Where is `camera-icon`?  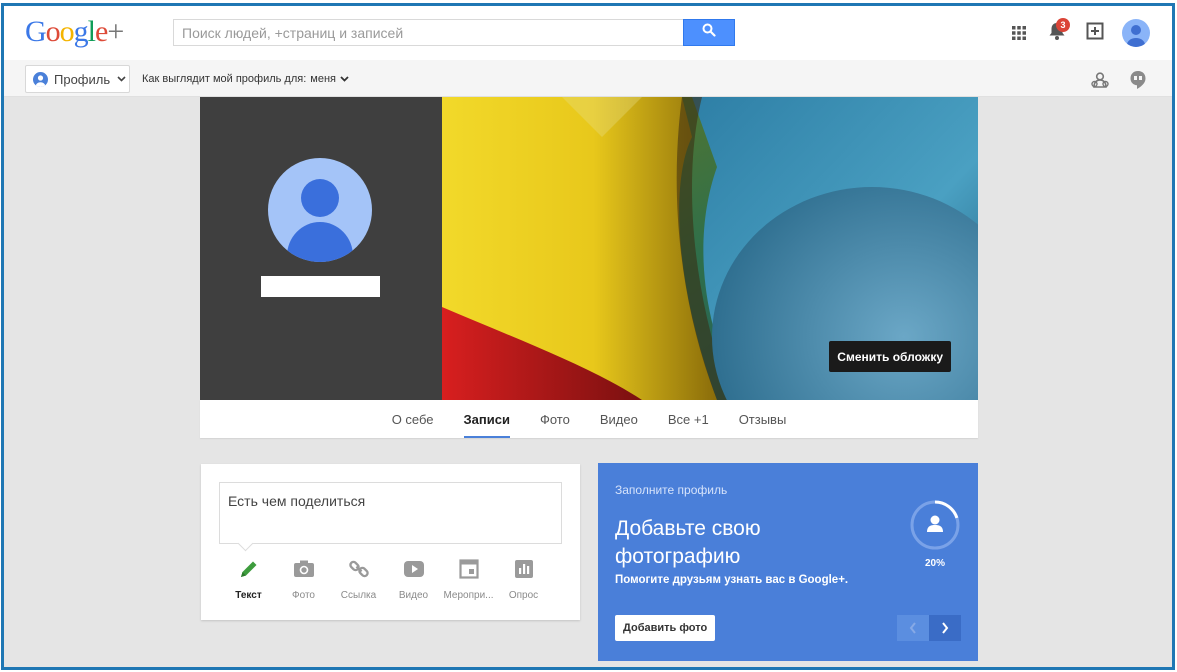 camera-icon is located at coordinates (304, 569).